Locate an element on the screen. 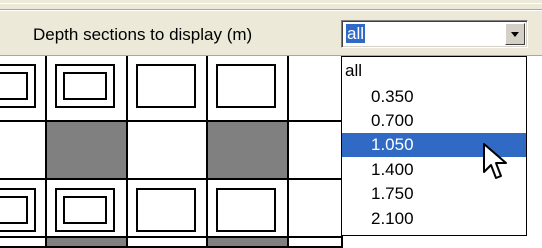 This screenshot has width=542, height=248. dropdown-option-0-700: 0.700 is located at coordinates (434, 121).